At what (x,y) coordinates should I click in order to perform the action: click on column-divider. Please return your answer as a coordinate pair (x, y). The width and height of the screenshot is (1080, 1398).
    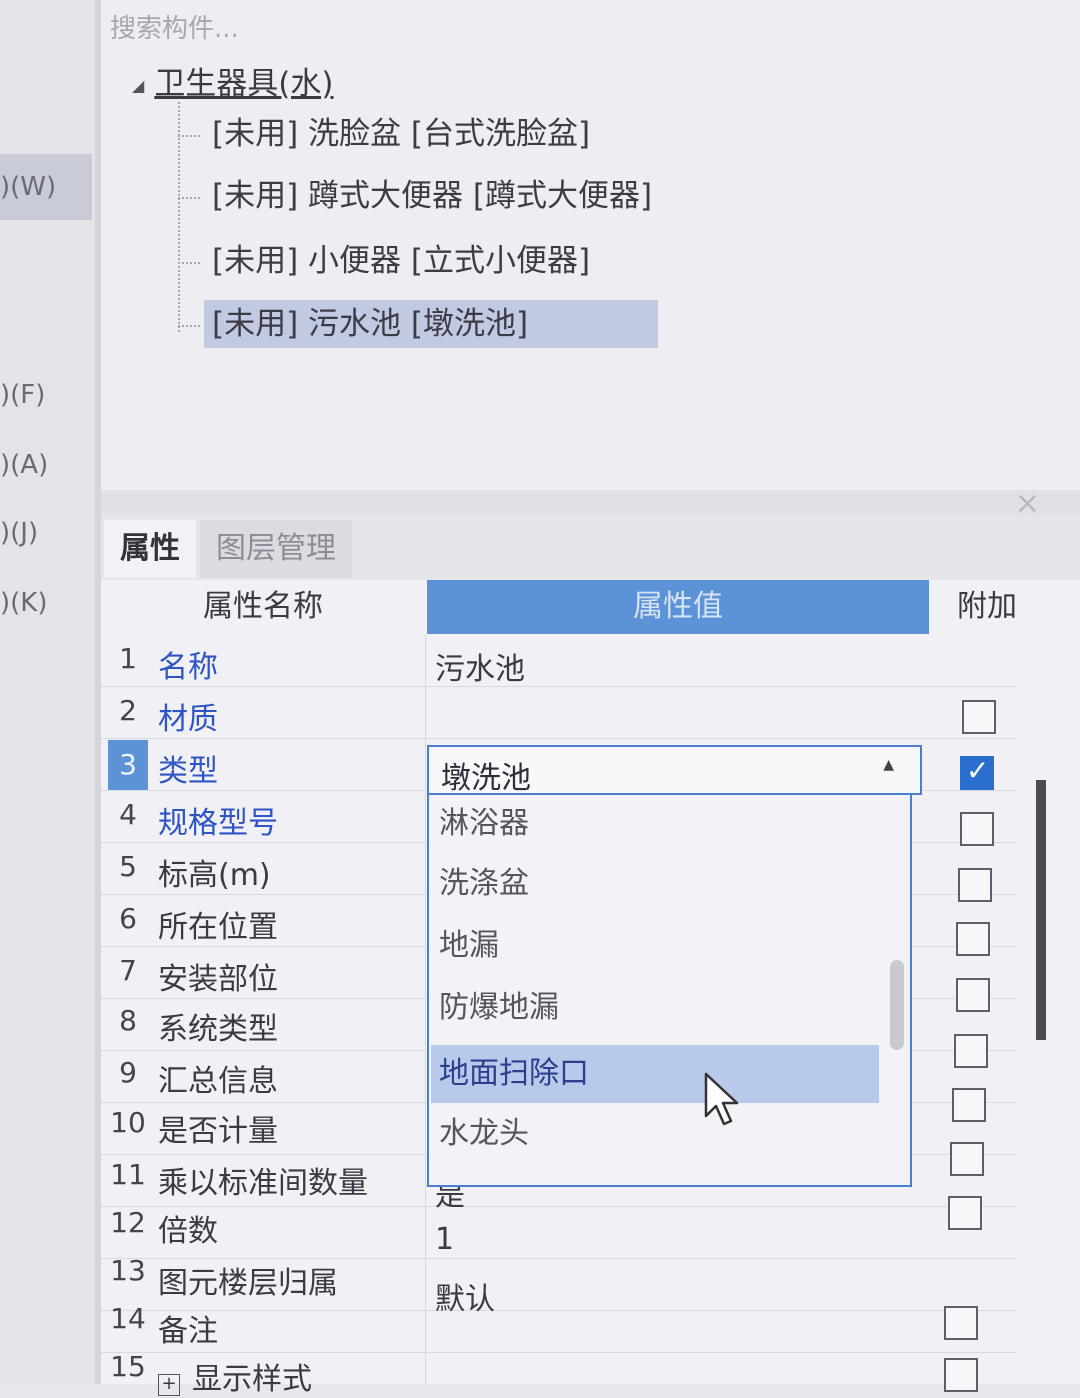
    Looking at the image, I should click on (425, 1009).